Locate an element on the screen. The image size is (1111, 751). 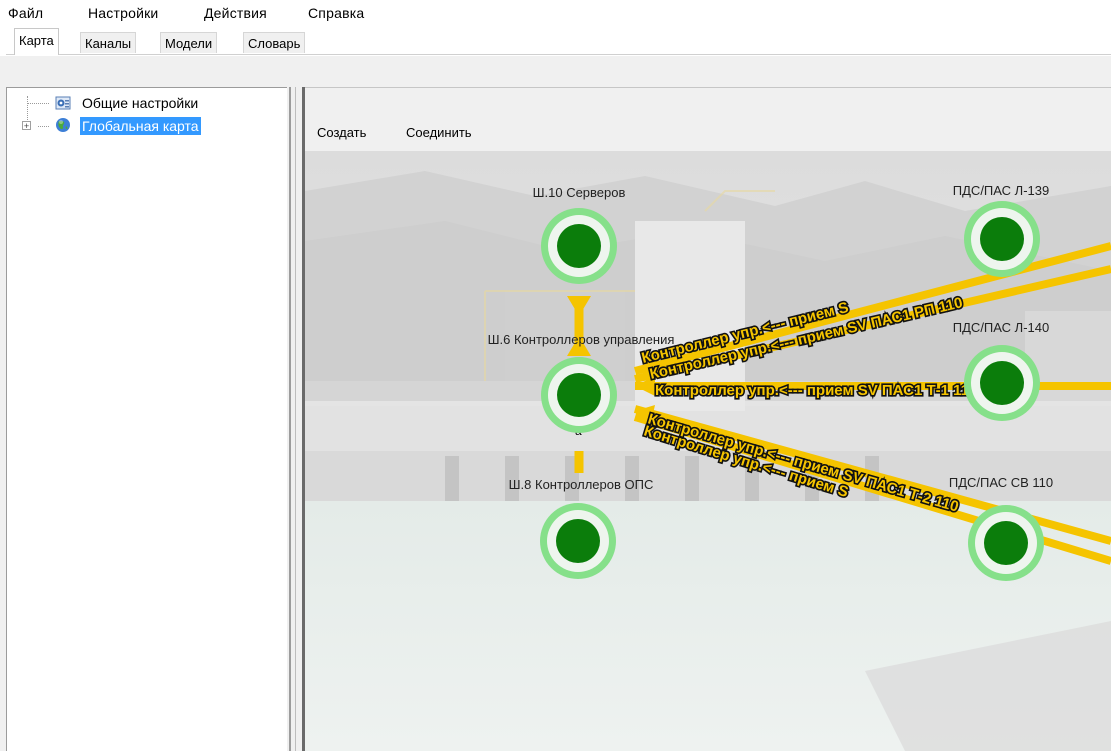
menu-actions: Действия is located at coordinates (235, 13).